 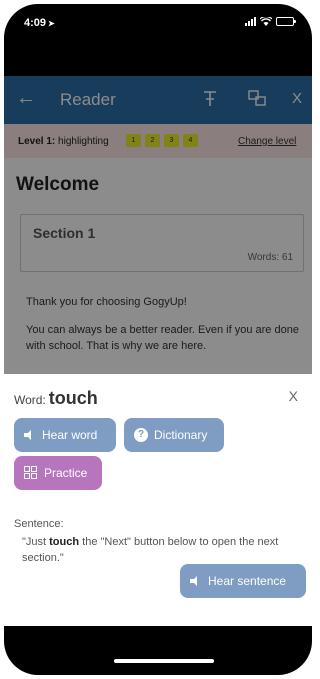 I want to click on hear-word-label: Hear word, so click(x=70, y=435).